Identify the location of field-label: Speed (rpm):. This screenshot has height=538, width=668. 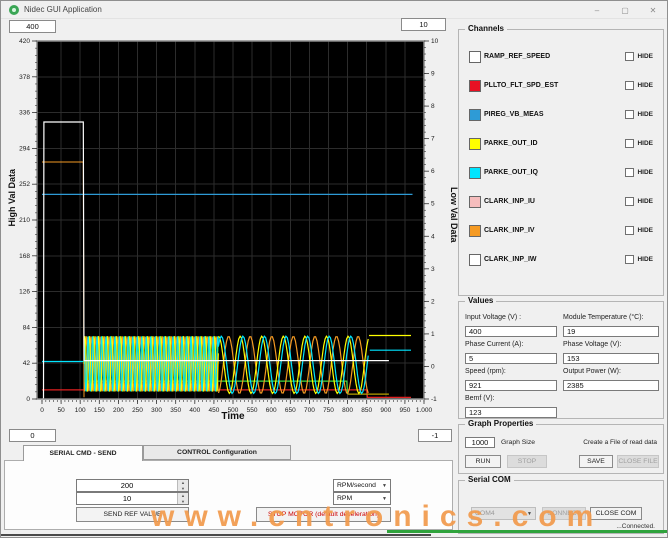
(485, 371).